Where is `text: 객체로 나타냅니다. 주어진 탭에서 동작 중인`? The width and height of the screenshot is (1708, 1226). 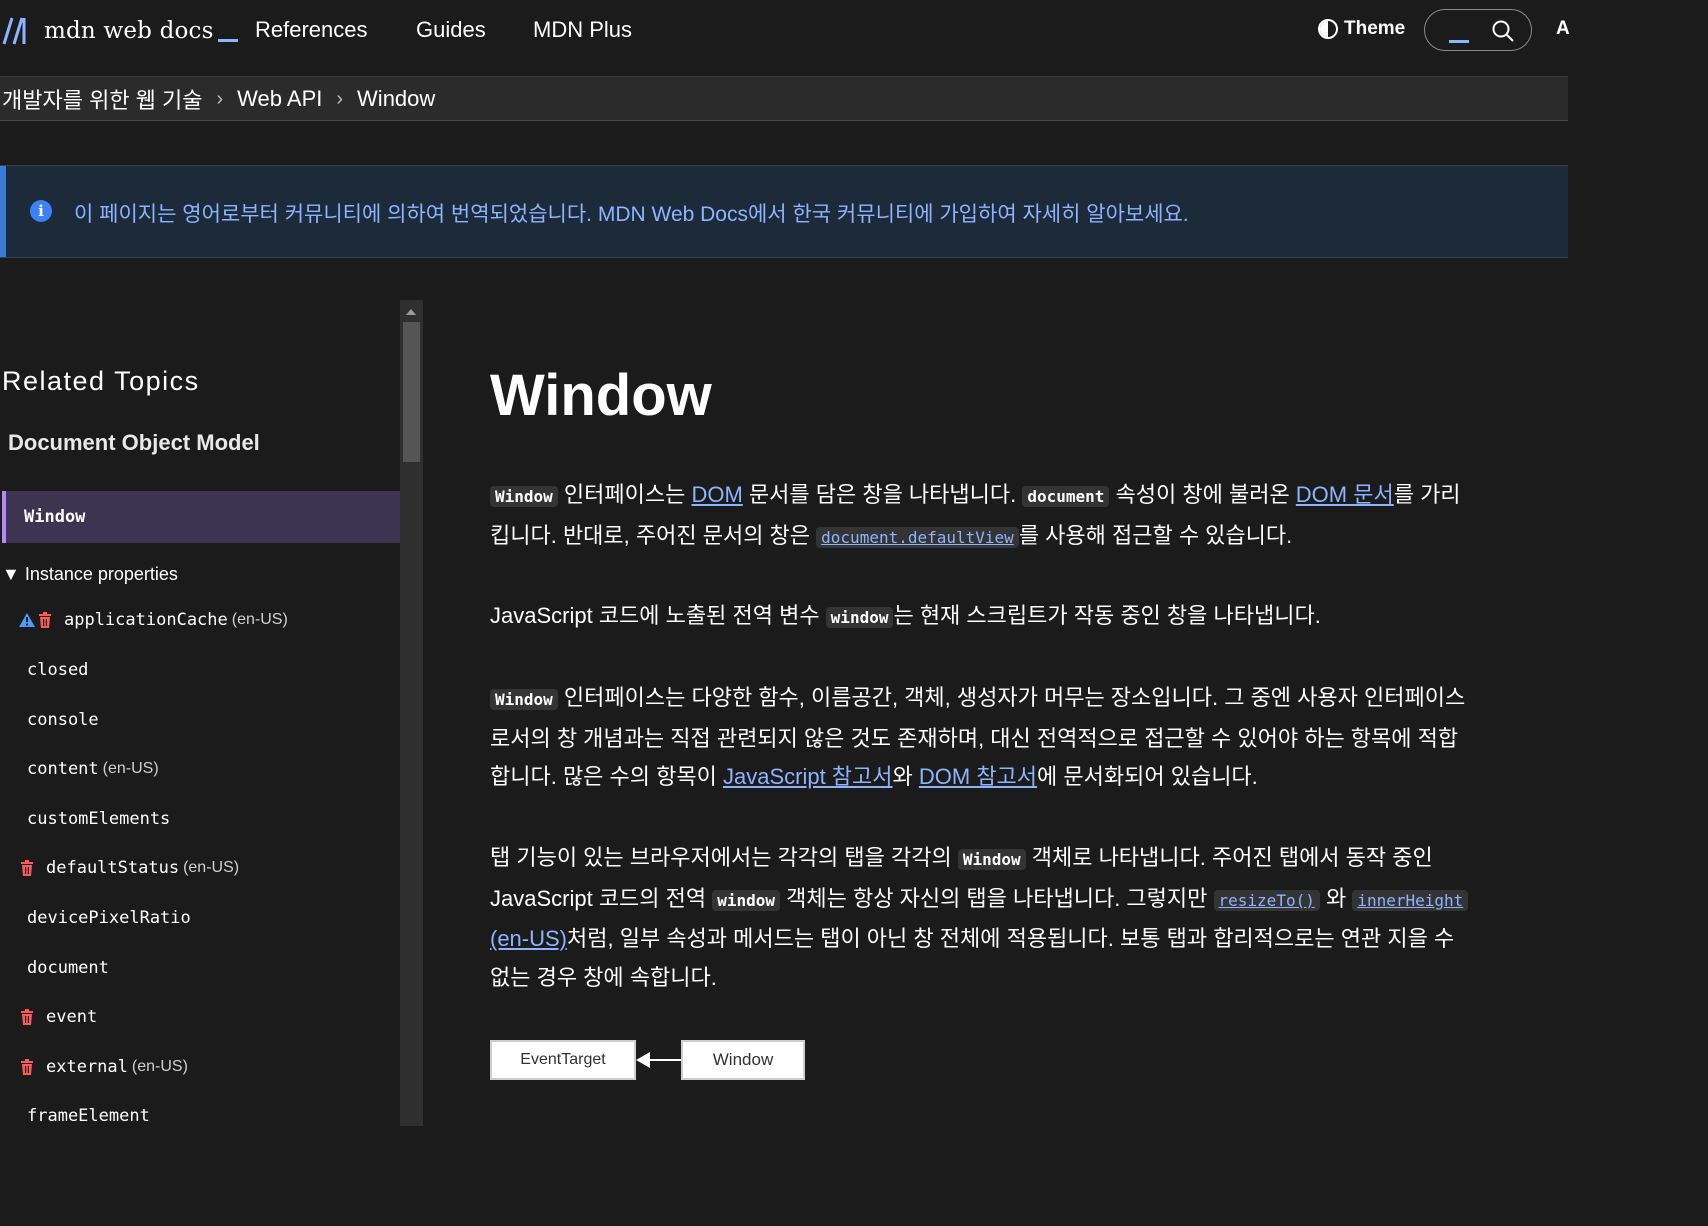
text: 객체로 나타냅니다. 주어진 탭에서 동작 중인 is located at coordinates (1229, 857).